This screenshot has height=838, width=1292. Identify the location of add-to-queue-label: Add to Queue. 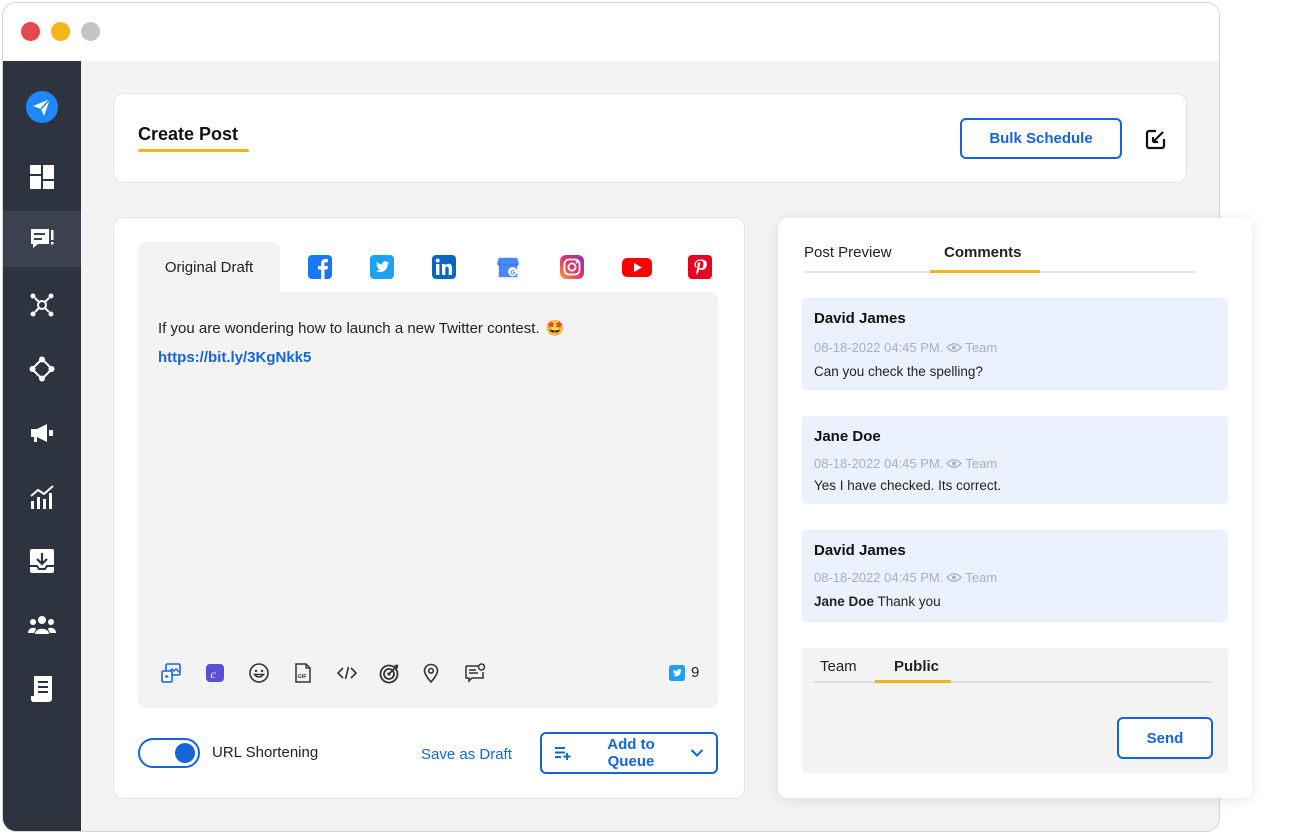
(631, 753).